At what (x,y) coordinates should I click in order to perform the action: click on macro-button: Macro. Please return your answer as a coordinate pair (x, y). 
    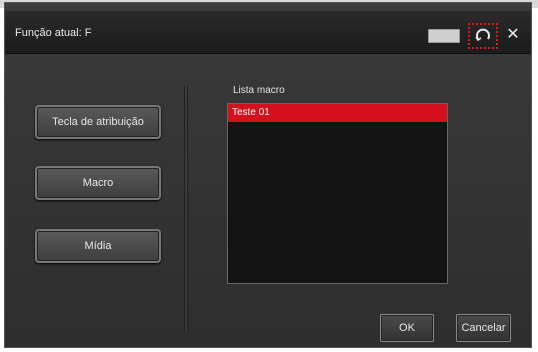
    Looking at the image, I should click on (98, 183).